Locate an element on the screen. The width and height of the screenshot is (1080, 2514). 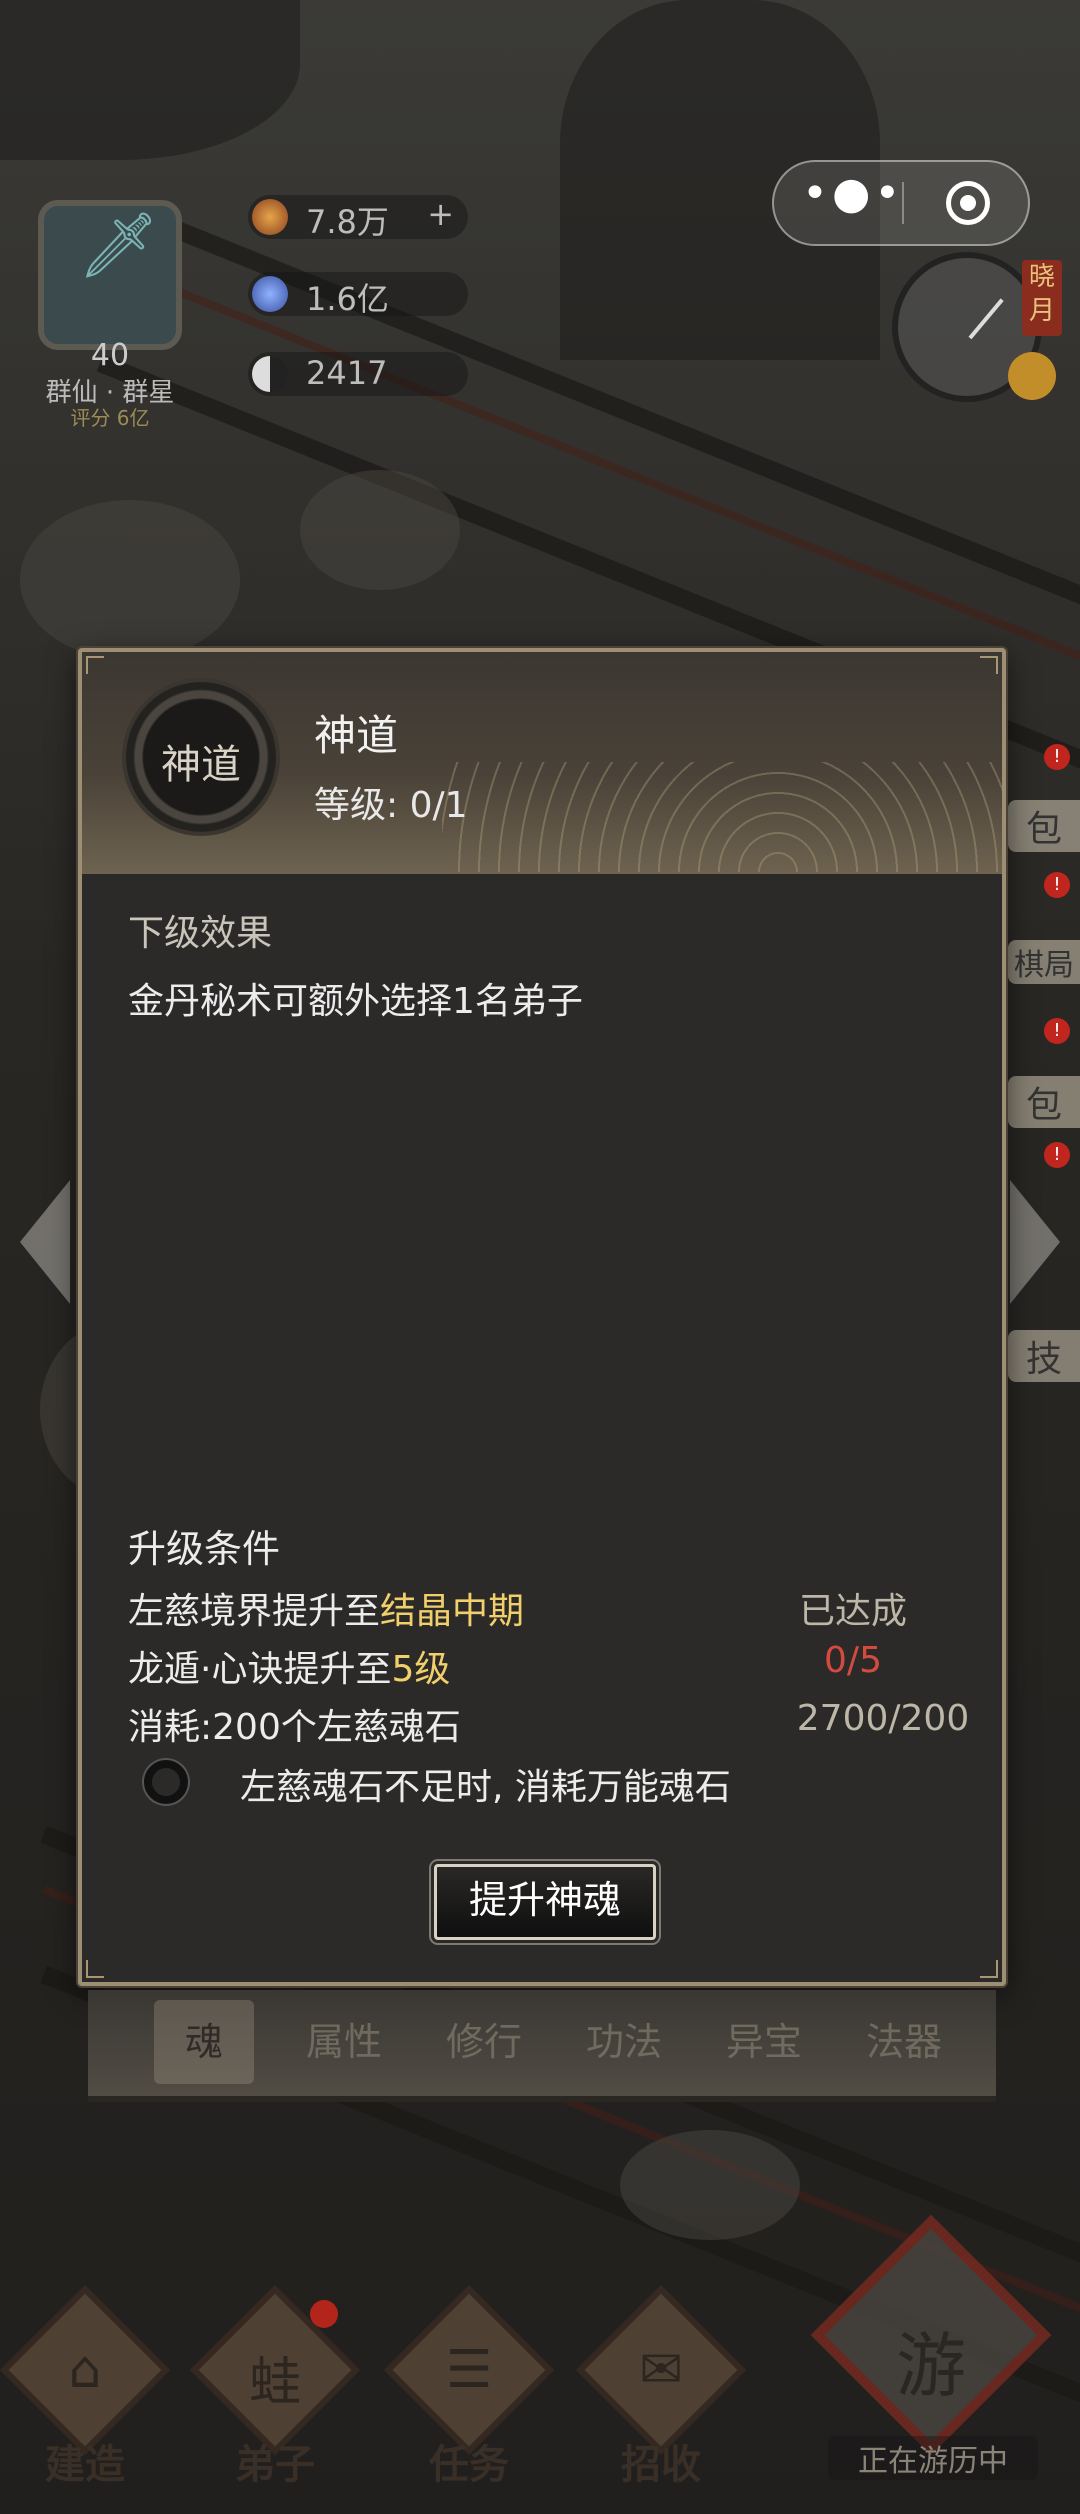
close-miniprogram-button is located at coordinates (968, 203).